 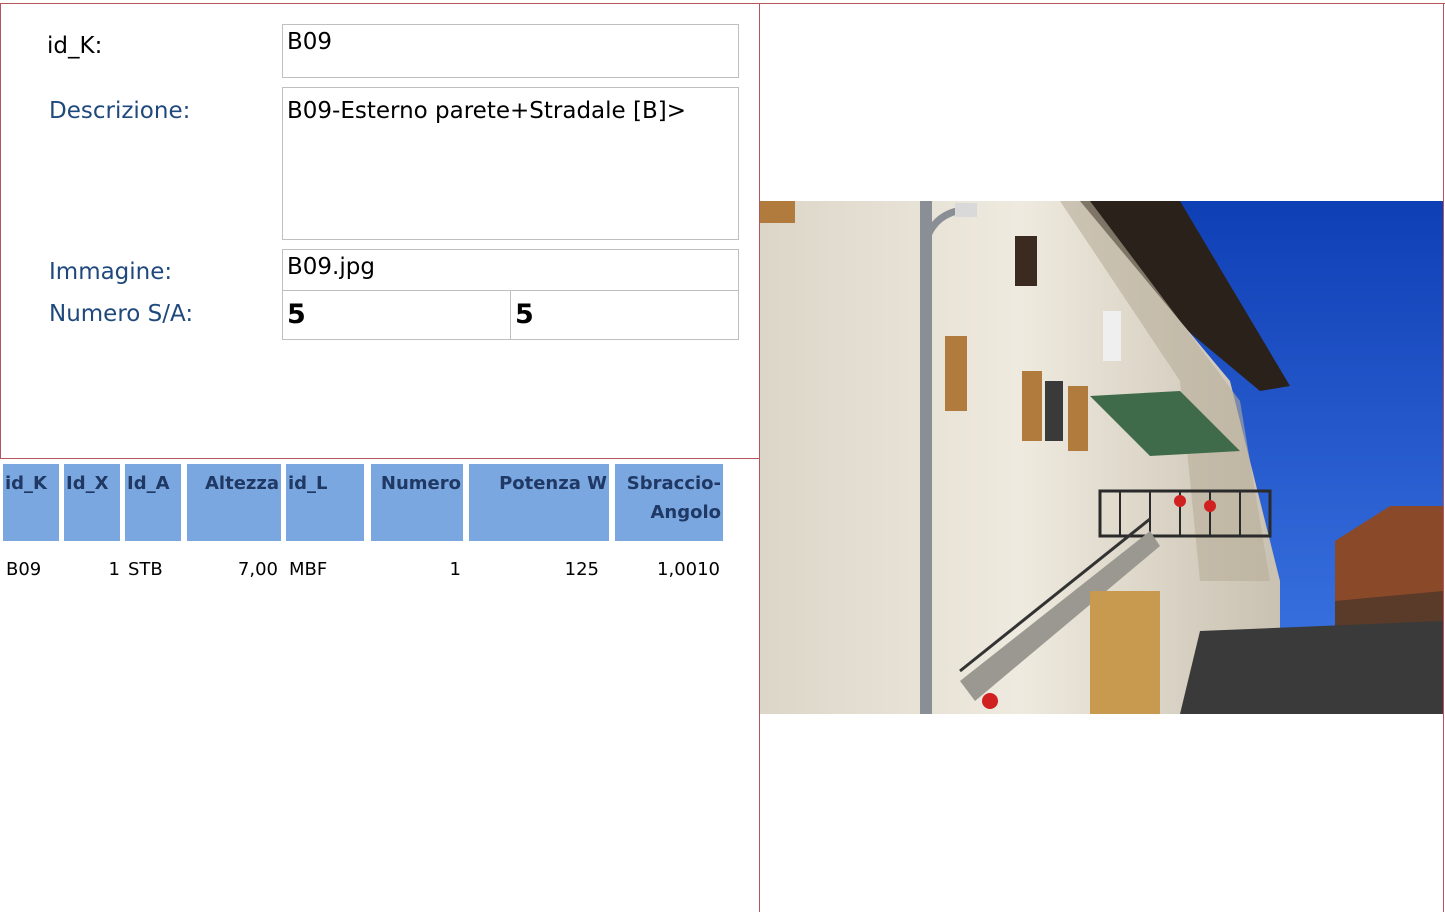 I want to click on numero-a-field: 5, so click(x=624, y=315).